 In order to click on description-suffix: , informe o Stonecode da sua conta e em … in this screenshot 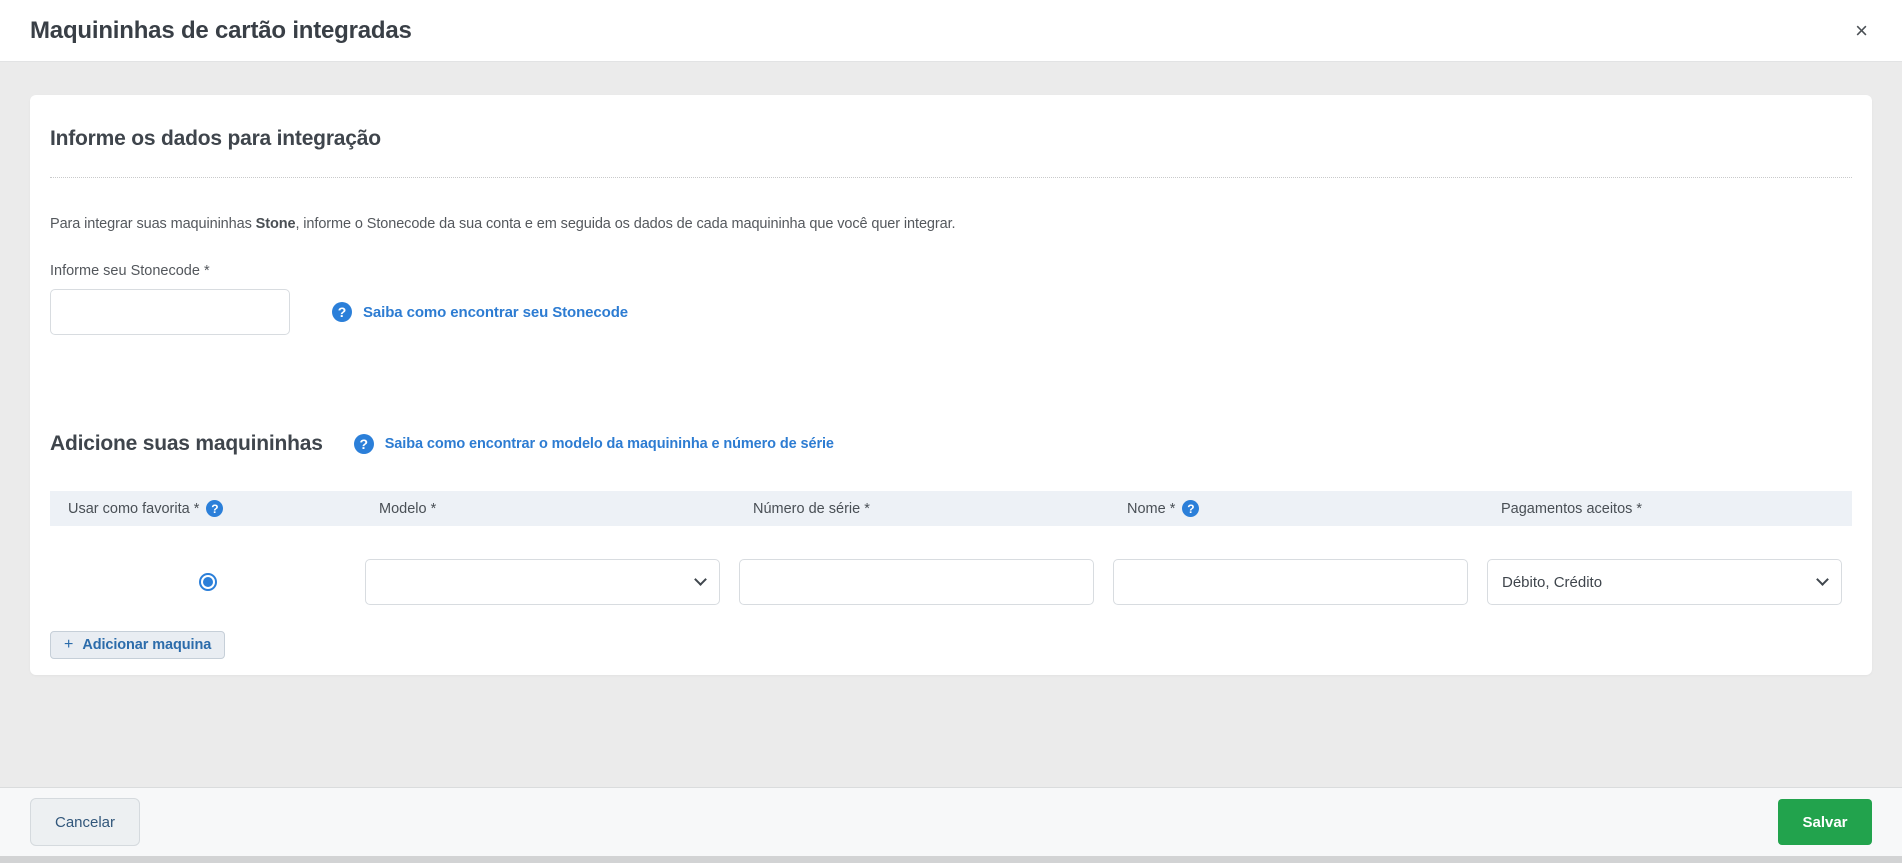, I will do `click(625, 224)`.